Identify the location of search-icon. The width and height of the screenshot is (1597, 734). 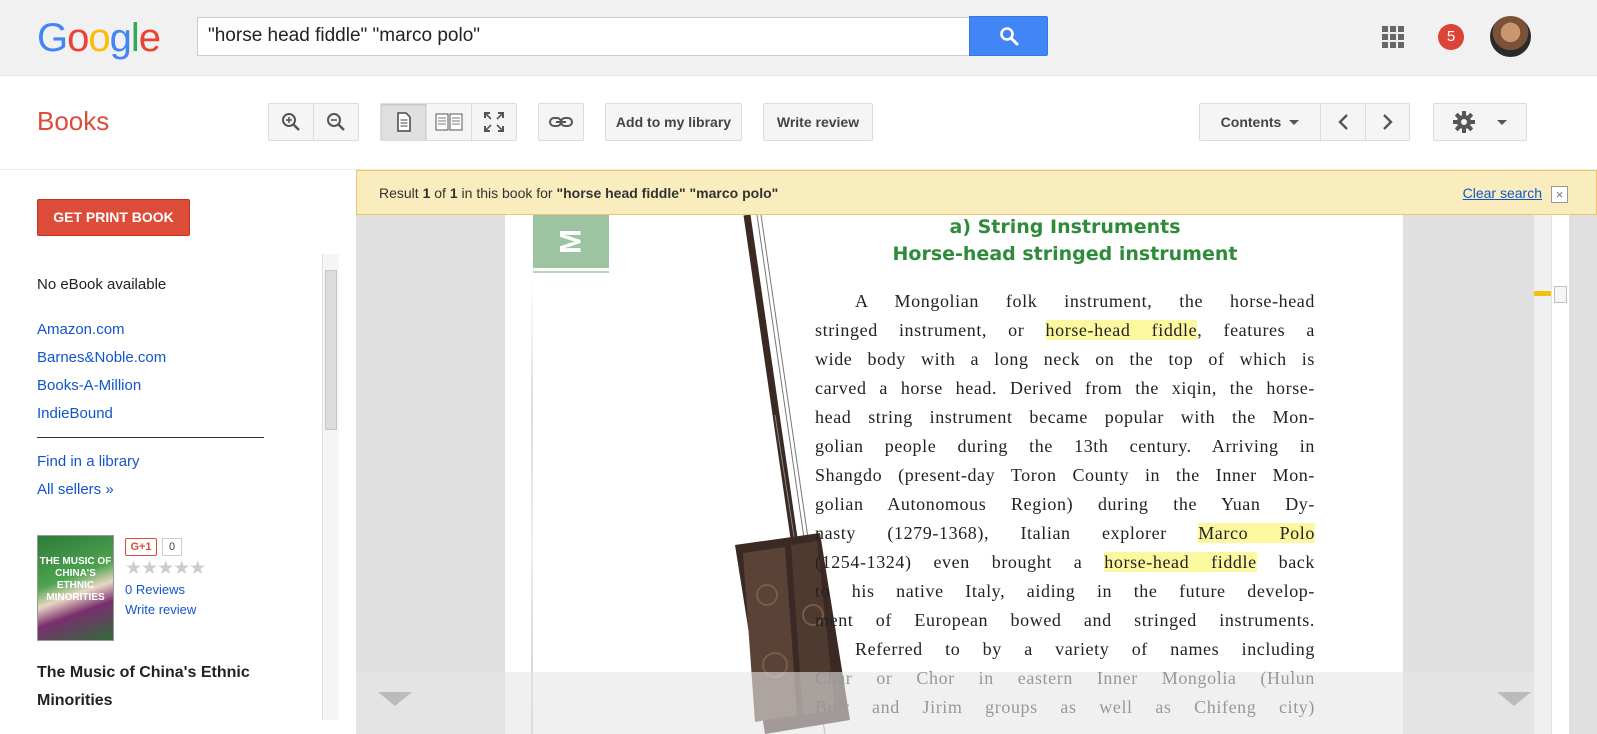
(1008, 36).